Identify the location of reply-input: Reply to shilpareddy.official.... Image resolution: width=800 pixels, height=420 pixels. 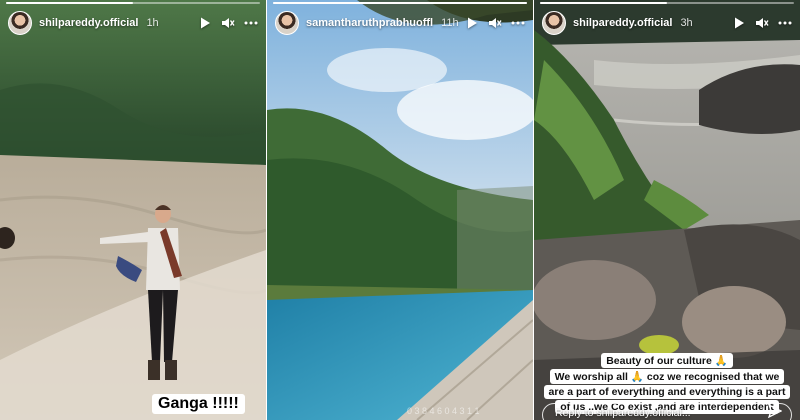
(667, 411).